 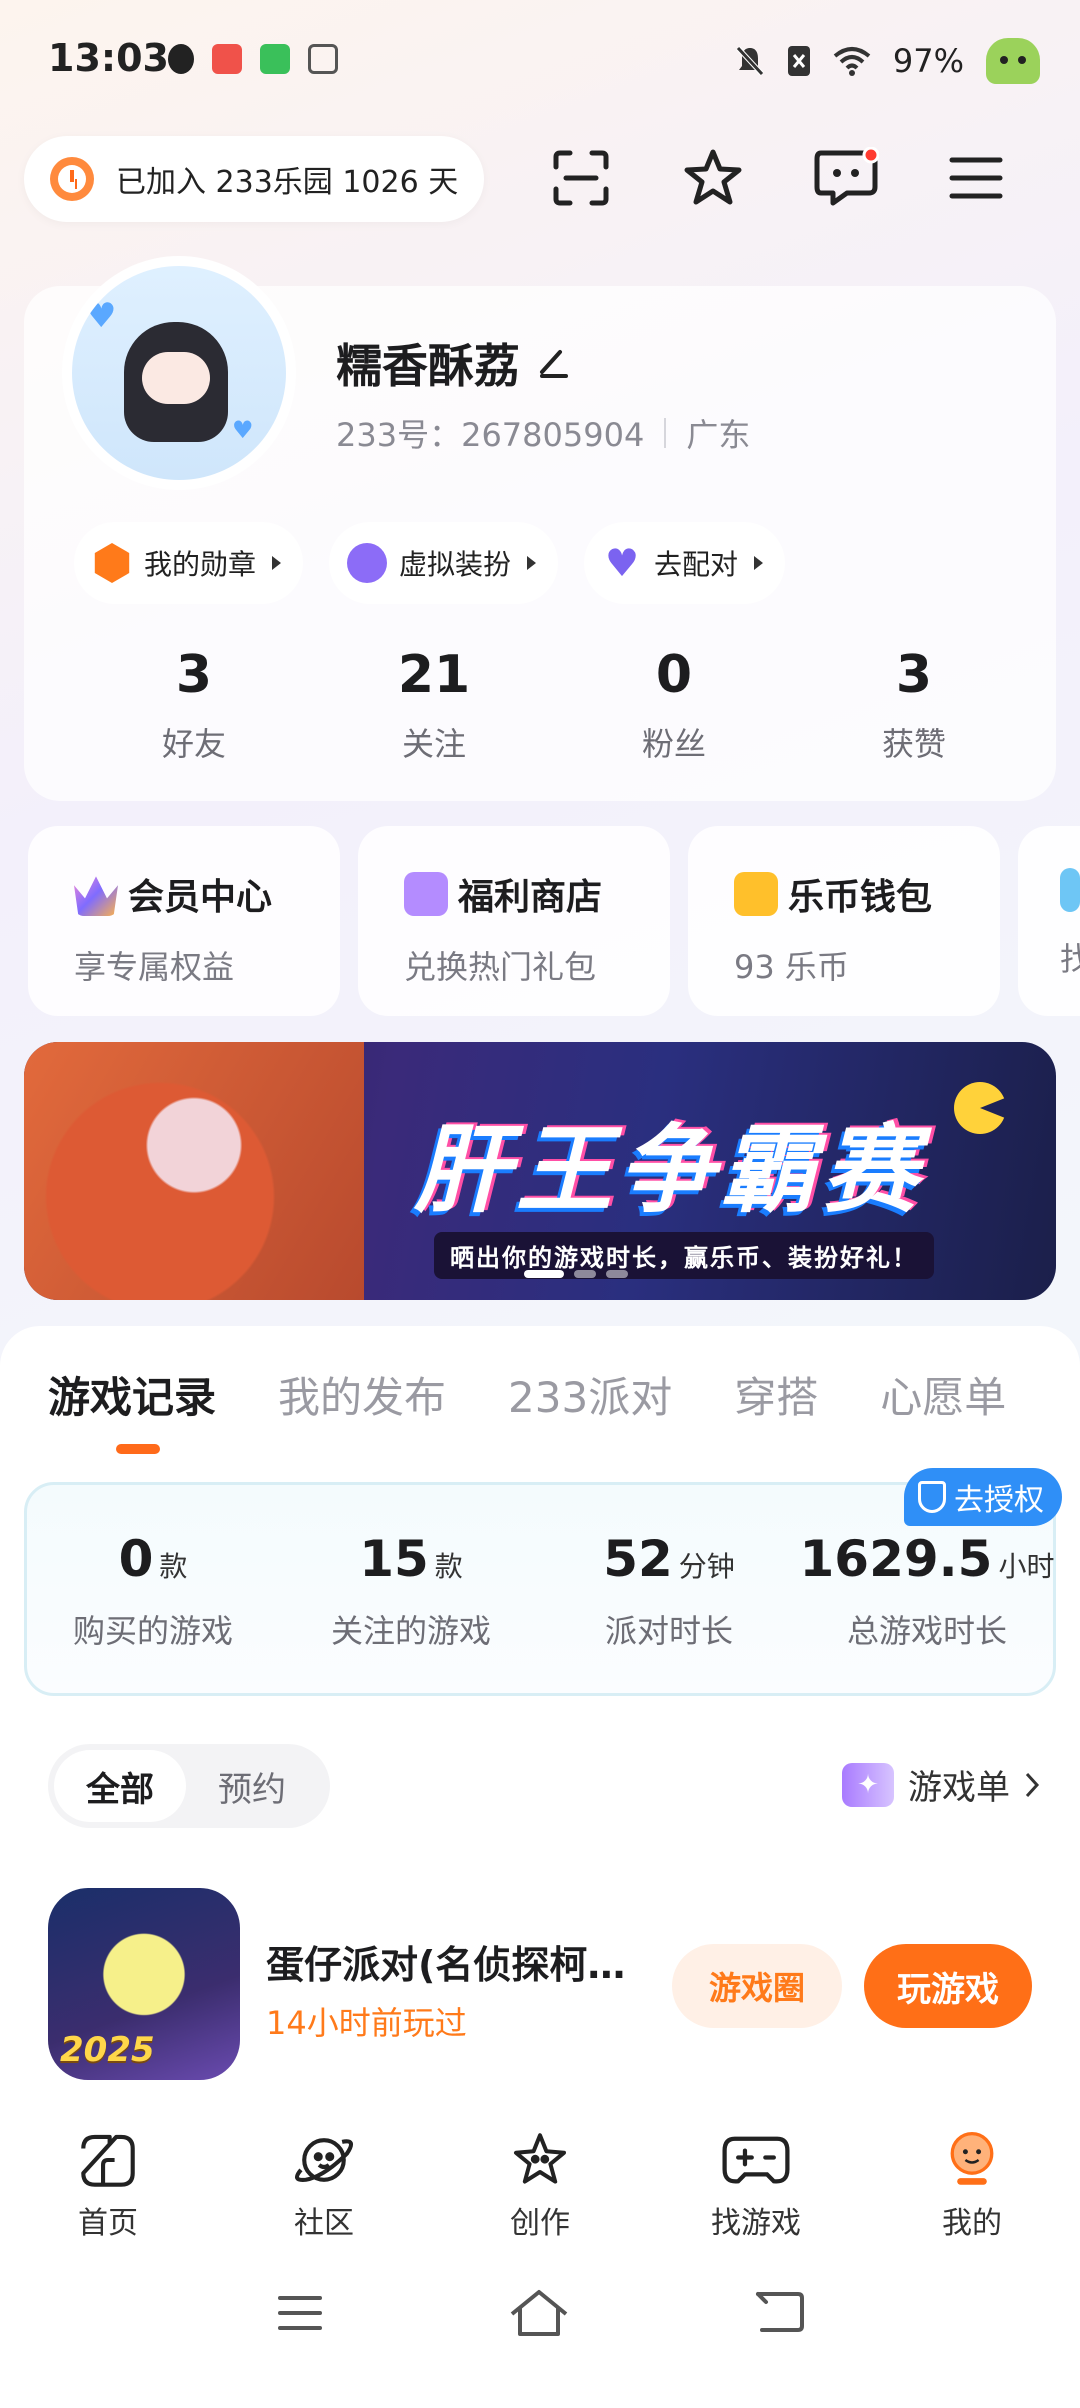 What do you see at coordinates (1013, 61) in the screenshot?
I see `battery-avatar-icon` at bounding box center [1013, 61].